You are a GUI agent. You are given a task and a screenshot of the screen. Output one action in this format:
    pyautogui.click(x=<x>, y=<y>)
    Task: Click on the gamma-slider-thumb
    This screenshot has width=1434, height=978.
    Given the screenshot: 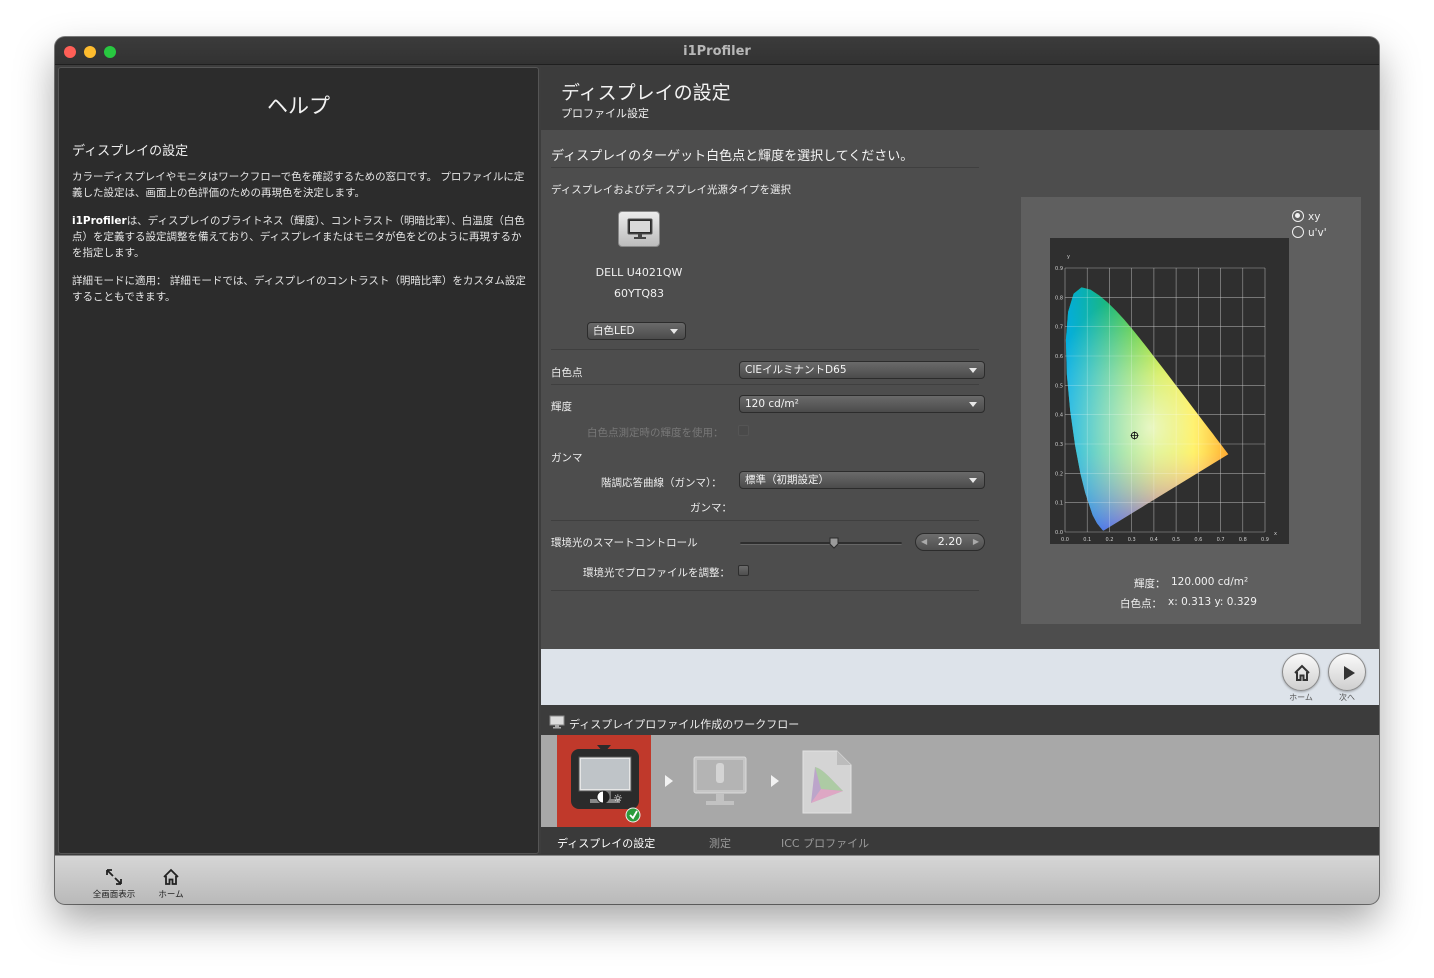 What is the action you would take?
    pyautogui.click(x=834, y=541)
    